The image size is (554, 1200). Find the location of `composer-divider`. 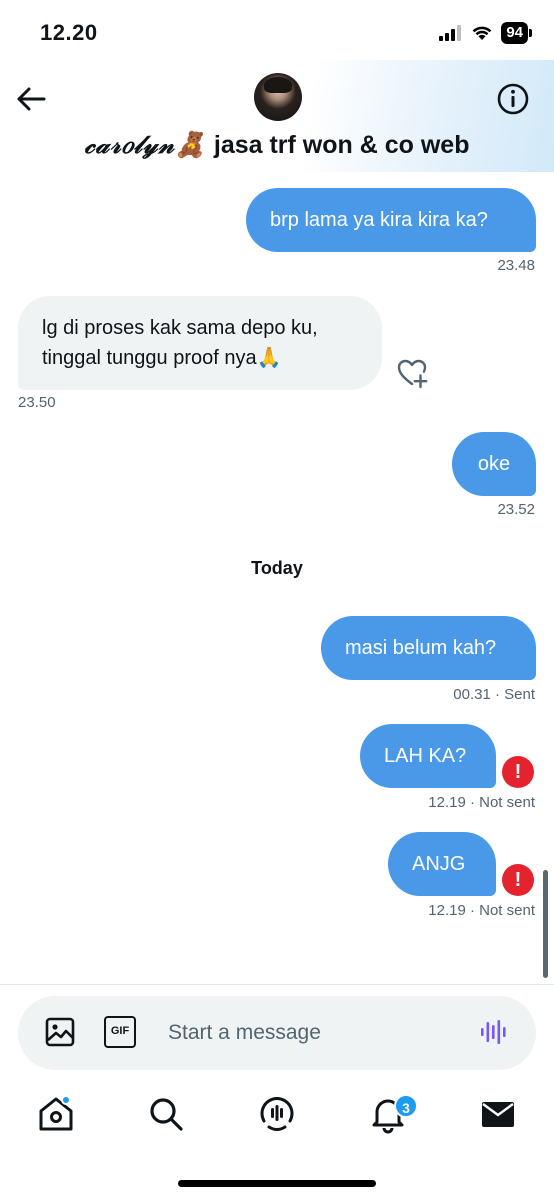

composer-divider is located at coordinates (277, 984).